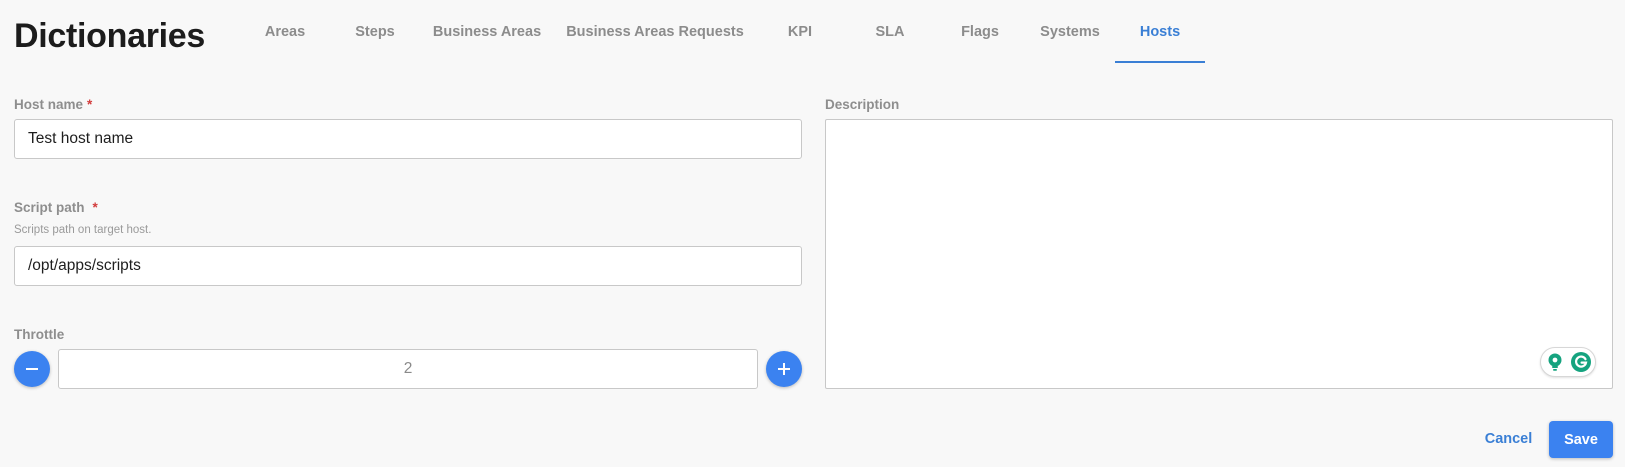 This screenshot has width=1625, height=467. I want to click on tab-areas: Areas, so click(285, 31).